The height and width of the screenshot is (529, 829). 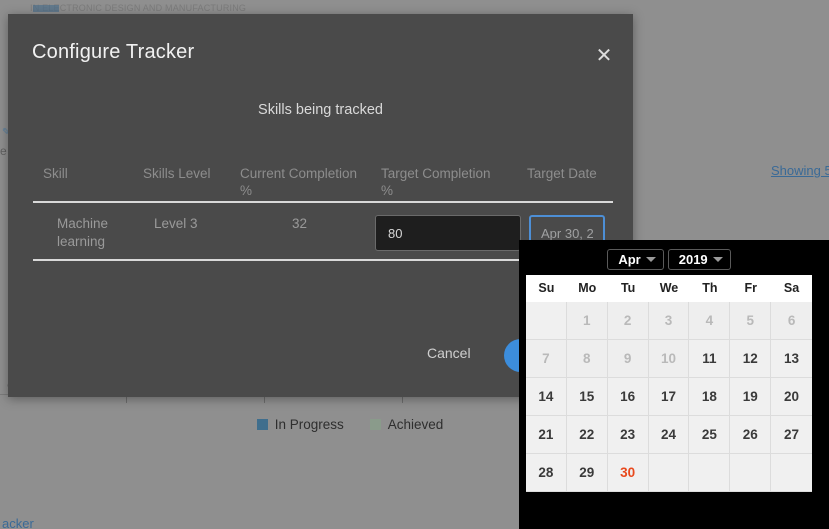 I want to click on calendar-day: 6, so click(x=791, y=321).